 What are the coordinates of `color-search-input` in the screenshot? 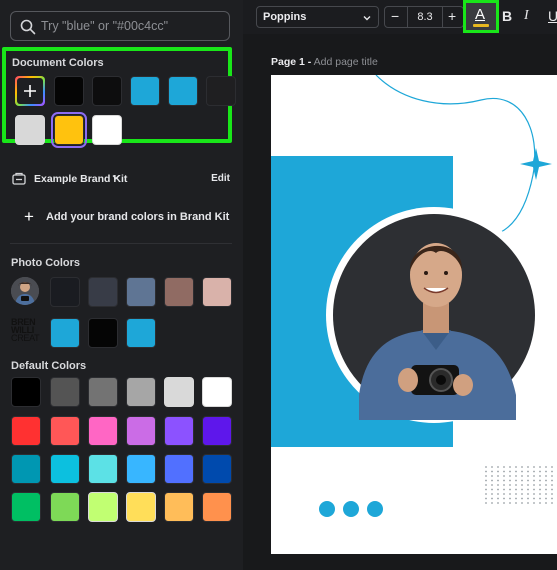 It's located at (131, 26).